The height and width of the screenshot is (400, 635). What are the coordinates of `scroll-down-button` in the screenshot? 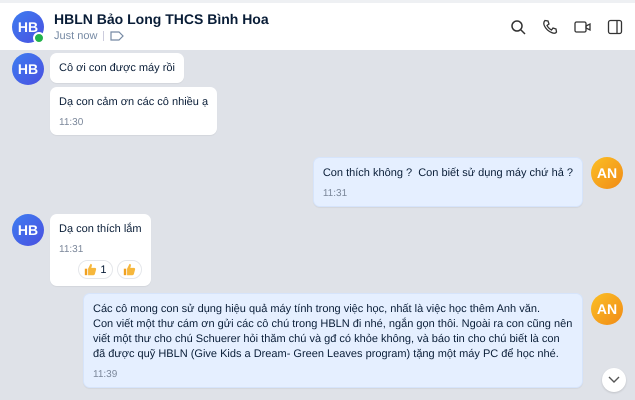 It's located at (614, 380).